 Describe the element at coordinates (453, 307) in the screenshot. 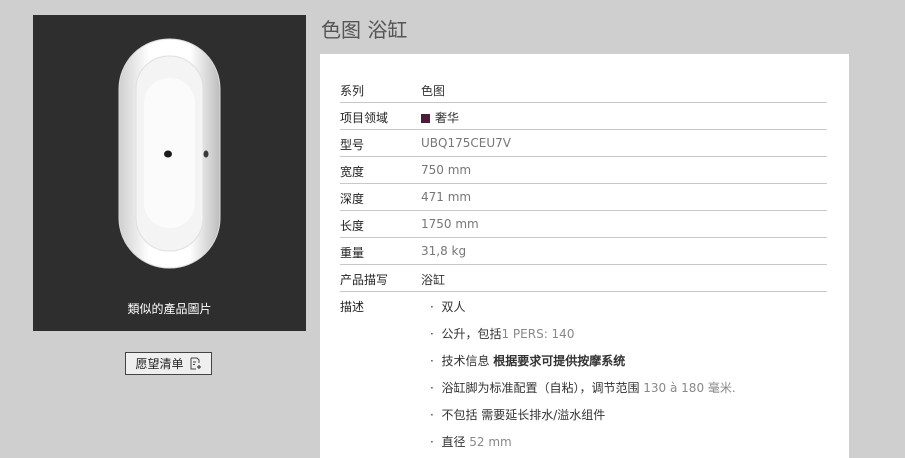

I see `bullet-text: 双人` at that location.